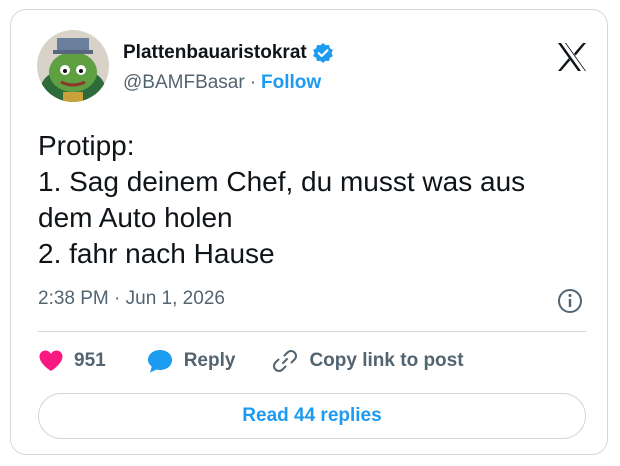 Image resolution: width=620 pixels, height=466 pixels. What do you see at coordinates (72, 361) in the screenshot?
I see `like-button: 951` at bounding box center [72, 361].